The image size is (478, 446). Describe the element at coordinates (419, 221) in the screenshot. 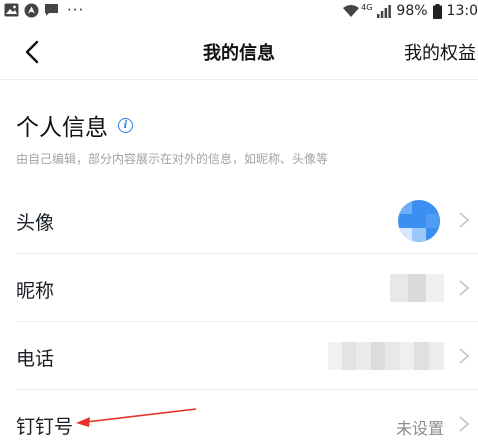

I see `avatar` at that location.